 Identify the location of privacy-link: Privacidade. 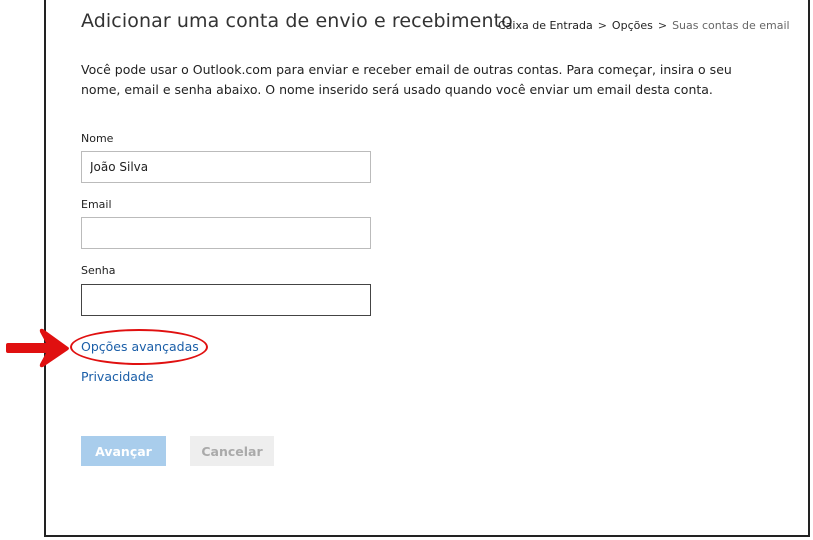
(117, 376).